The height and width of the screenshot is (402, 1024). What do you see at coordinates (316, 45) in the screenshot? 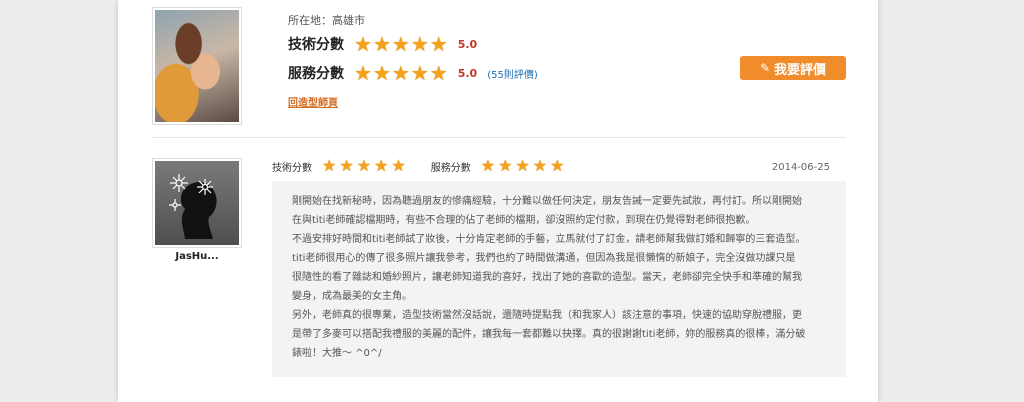
I see `tech-score-label: 技術分數` at bounding box center [316, 45].